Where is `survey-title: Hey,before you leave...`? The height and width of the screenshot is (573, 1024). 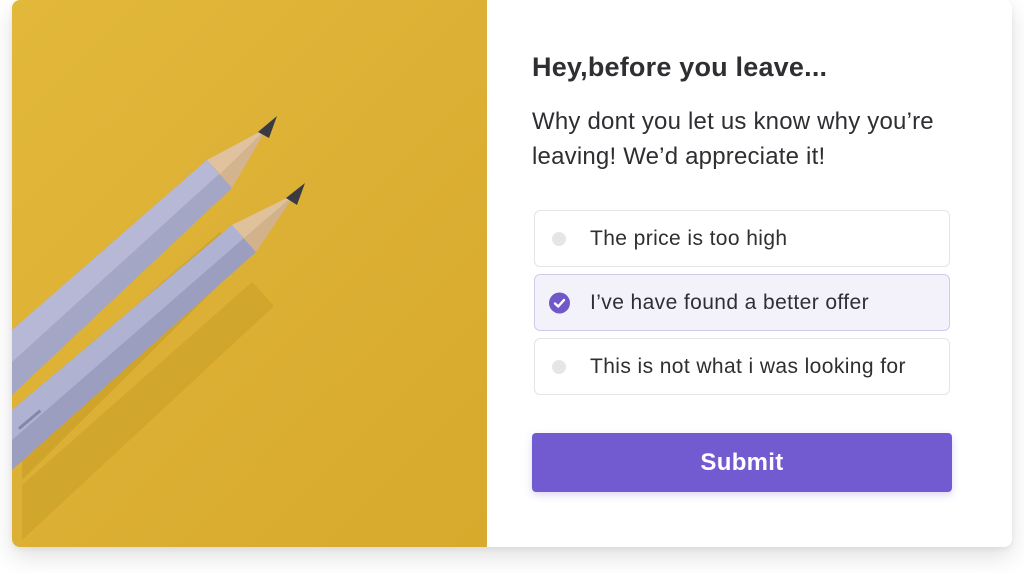
survey-title: Hey,before you leave... is located at coordinates (680, 67).